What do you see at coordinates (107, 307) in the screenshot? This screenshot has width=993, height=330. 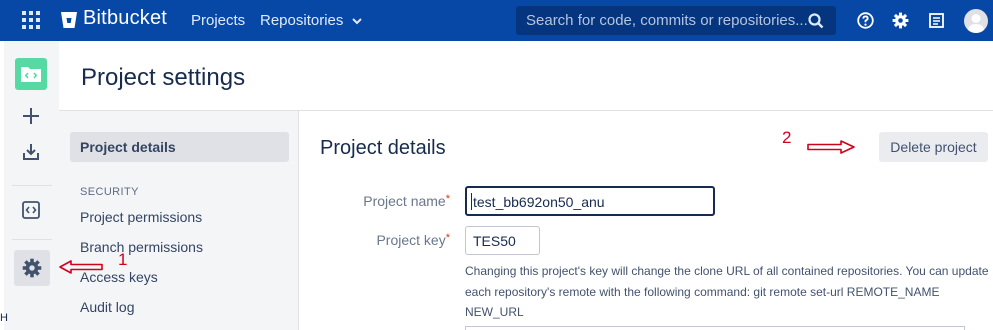 I see `settings-nav-audit-log: Audit log` at bounding box center [107, 307].